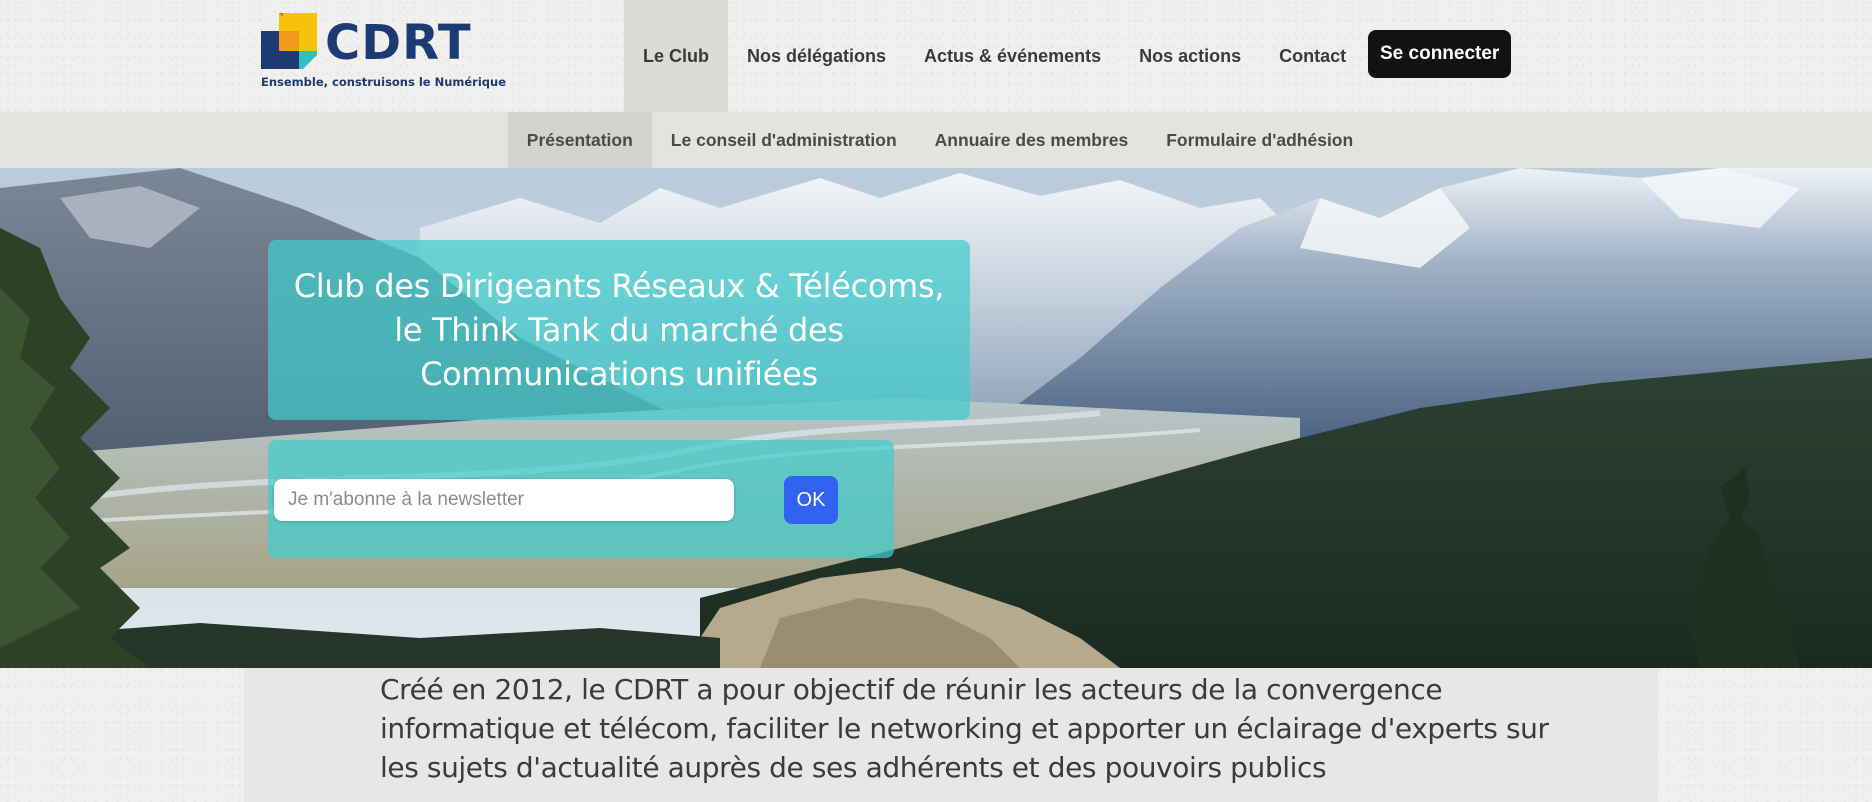 The width and height of the screenshot is (1872, 802). I want to click on nav-item-nos-actions: Nos actions, so click(1190, 56).